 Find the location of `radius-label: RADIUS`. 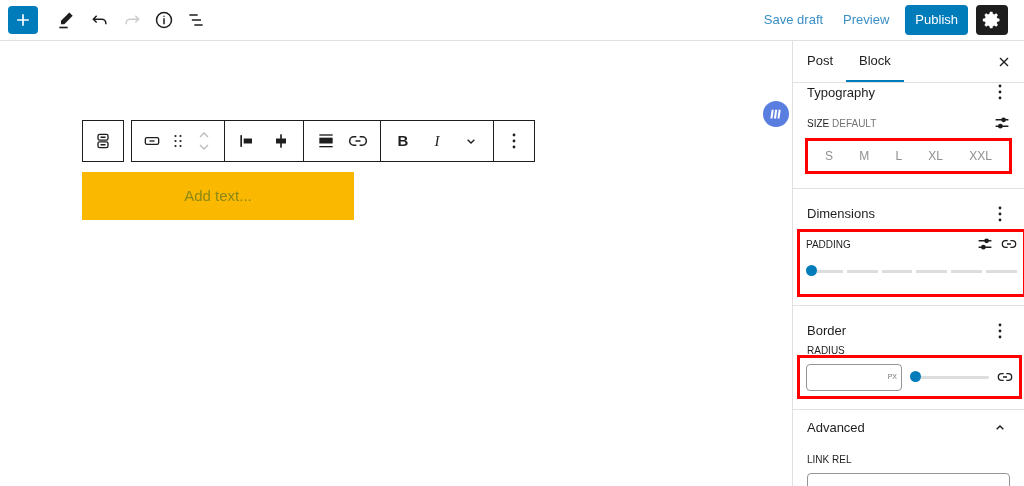

radius-label: RADIUS is located at coordinates (826, 350).